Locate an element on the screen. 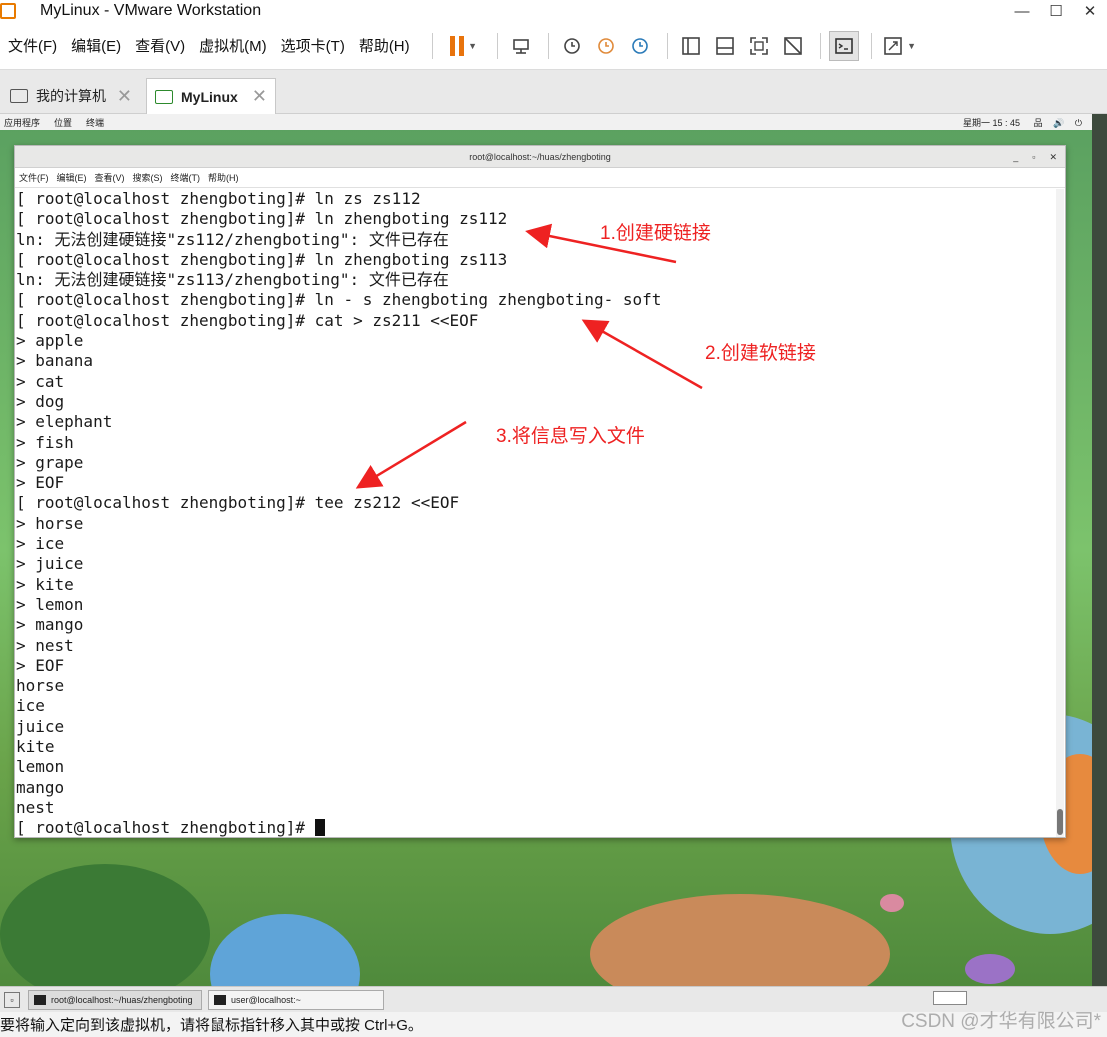 This screenshot has height=1037, width=1107. menu-help: 帮助(H) is located at coordinates (384, 45).